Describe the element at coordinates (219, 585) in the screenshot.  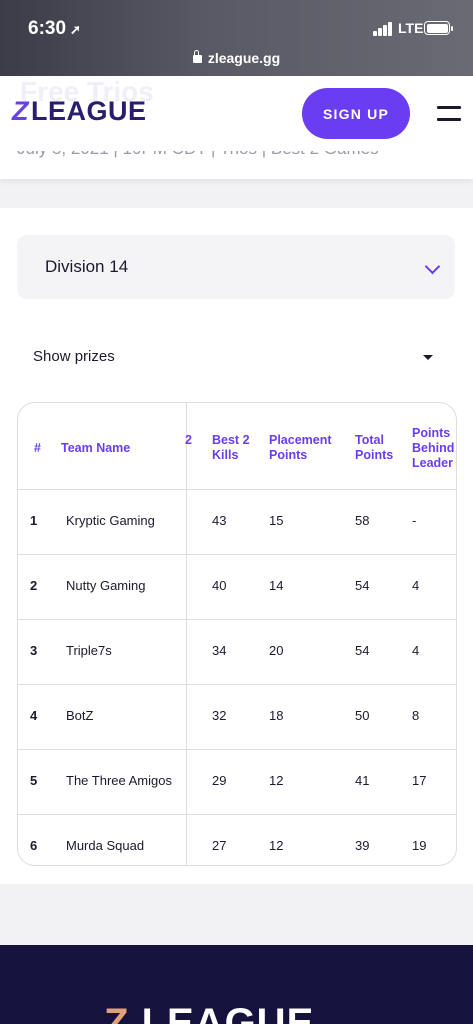
I see `row-kills: 40` at that location.